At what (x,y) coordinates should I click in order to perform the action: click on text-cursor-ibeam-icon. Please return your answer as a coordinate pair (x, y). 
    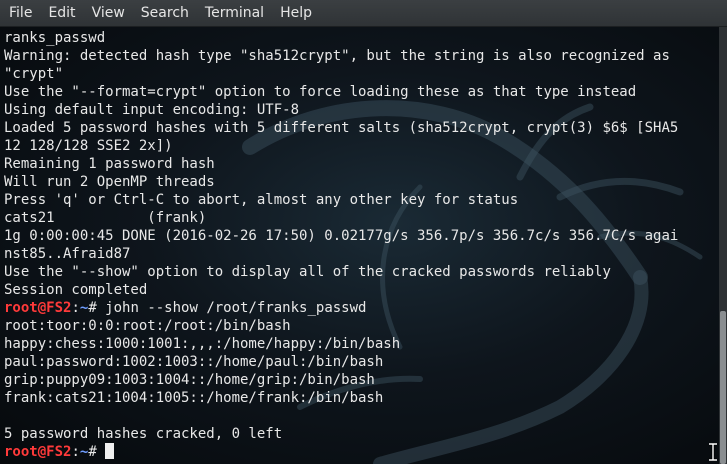
    Looking at the image, I should click on (713, 452).